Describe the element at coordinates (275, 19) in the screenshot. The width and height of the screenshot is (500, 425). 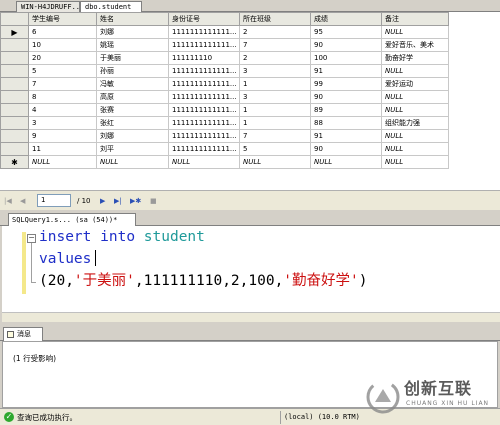
I see `column-header: 所在班级` at that location.